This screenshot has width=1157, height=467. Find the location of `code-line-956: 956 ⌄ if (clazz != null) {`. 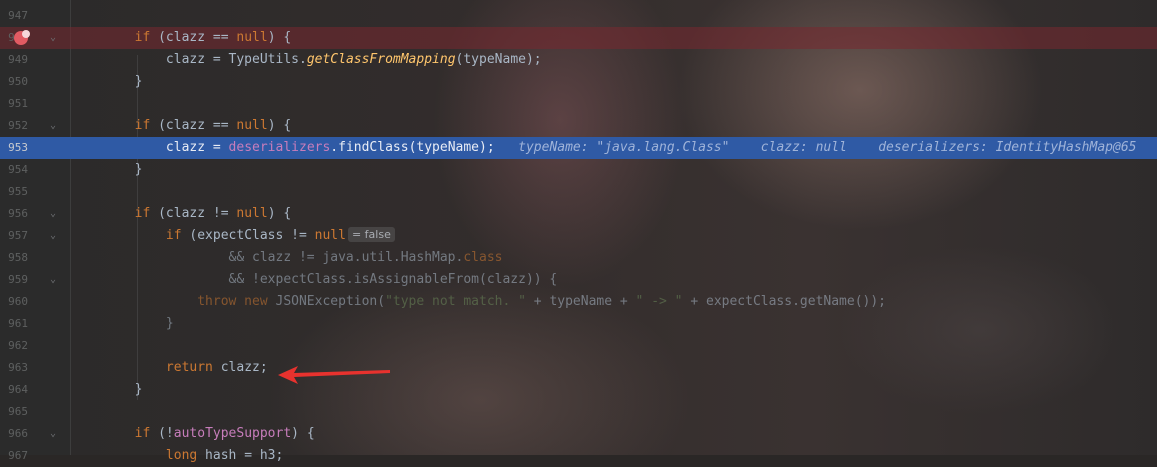

code-line-956: 956 ⌄ if (clazz != null) { is located at coordinates (578, 214).